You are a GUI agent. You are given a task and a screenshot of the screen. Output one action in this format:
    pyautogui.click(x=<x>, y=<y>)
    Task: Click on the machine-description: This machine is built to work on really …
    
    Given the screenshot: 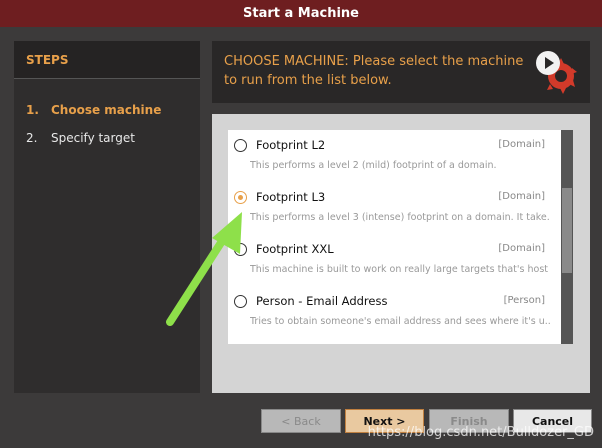 What is the action you would take?
    pyautogui.click(x=399, y=269)
    